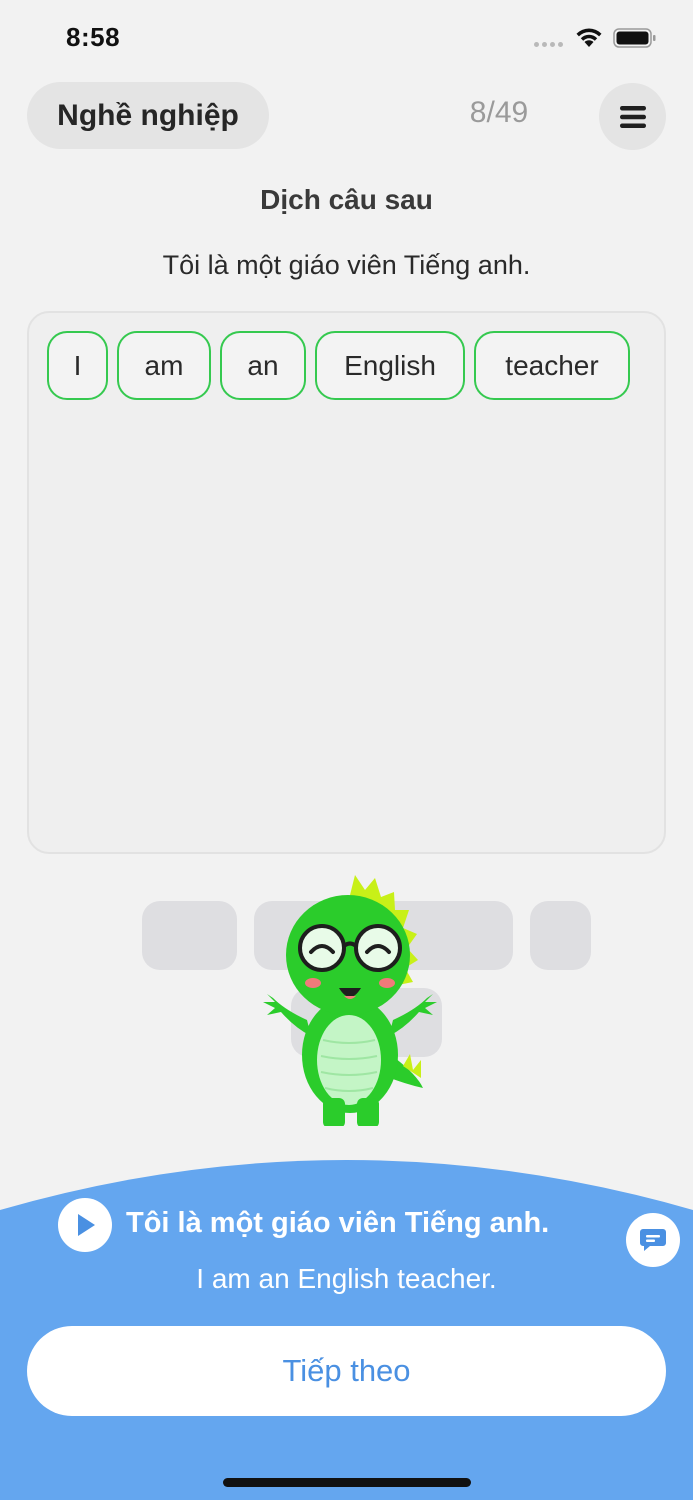 This screenshot has height=1500, width=693. I want to click on topic-button: Nghề nghiệp, so click(148, 115).